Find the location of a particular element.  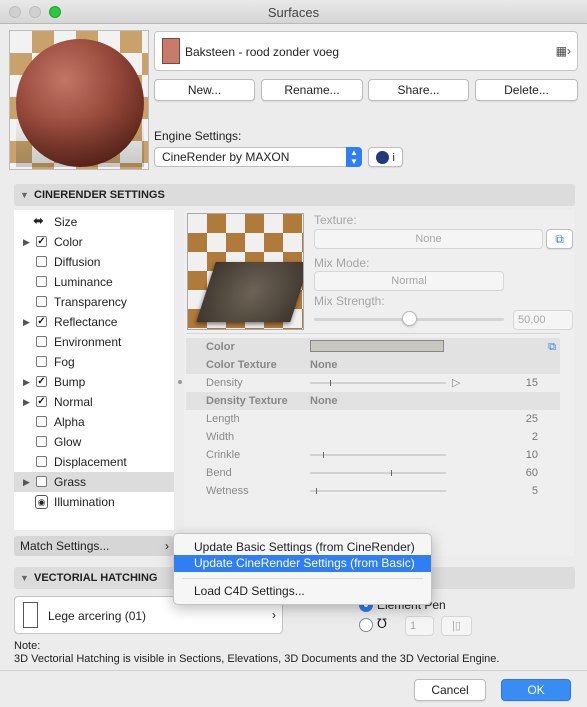

texture-label: Texture: is located at coordinates (335, 220).